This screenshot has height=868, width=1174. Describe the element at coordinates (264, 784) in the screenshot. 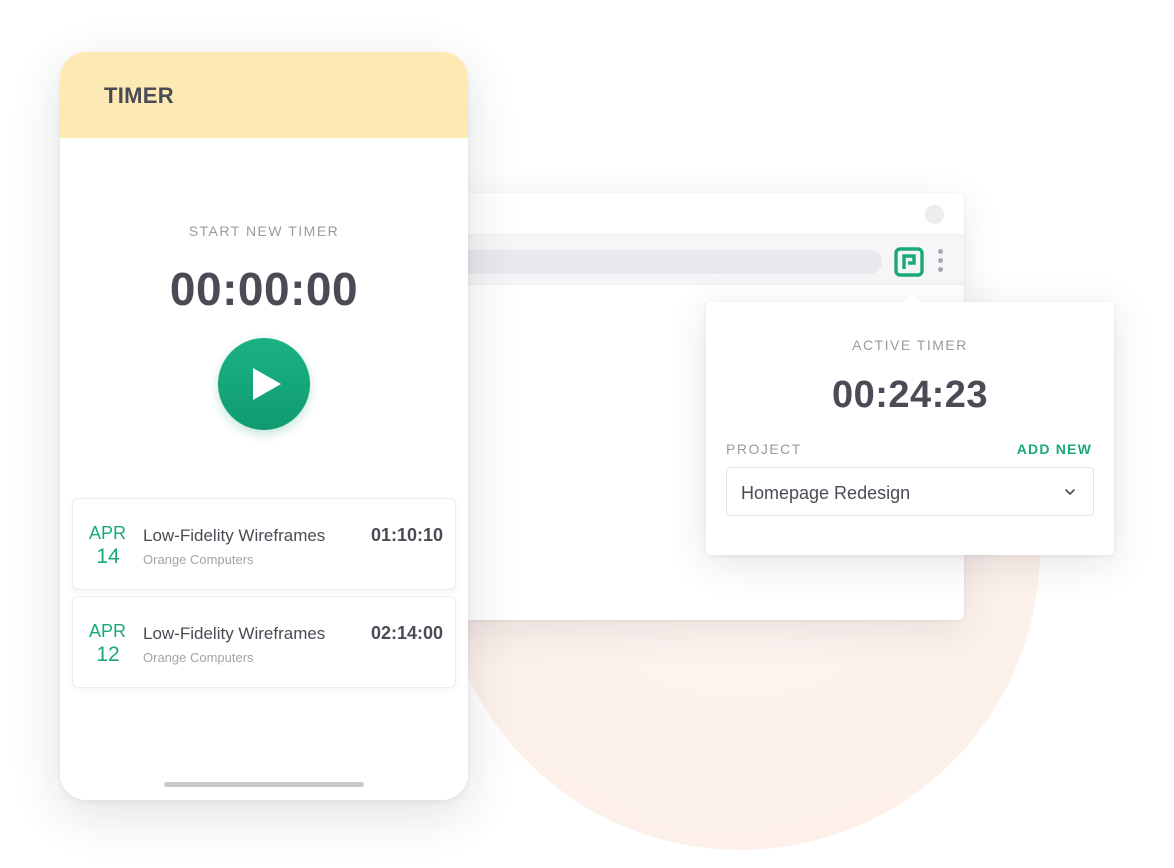

I see `home-indicator` at that location.